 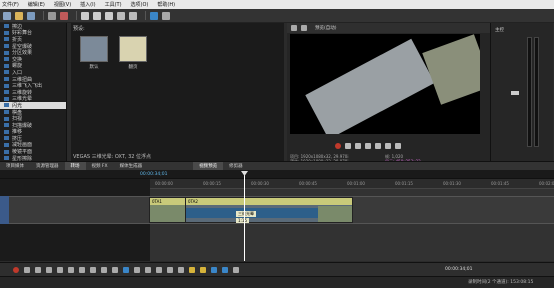 What do you see at coordinates (338, 146) in the screenshot?
I see `record-icon` at bounding box center [338, 146].